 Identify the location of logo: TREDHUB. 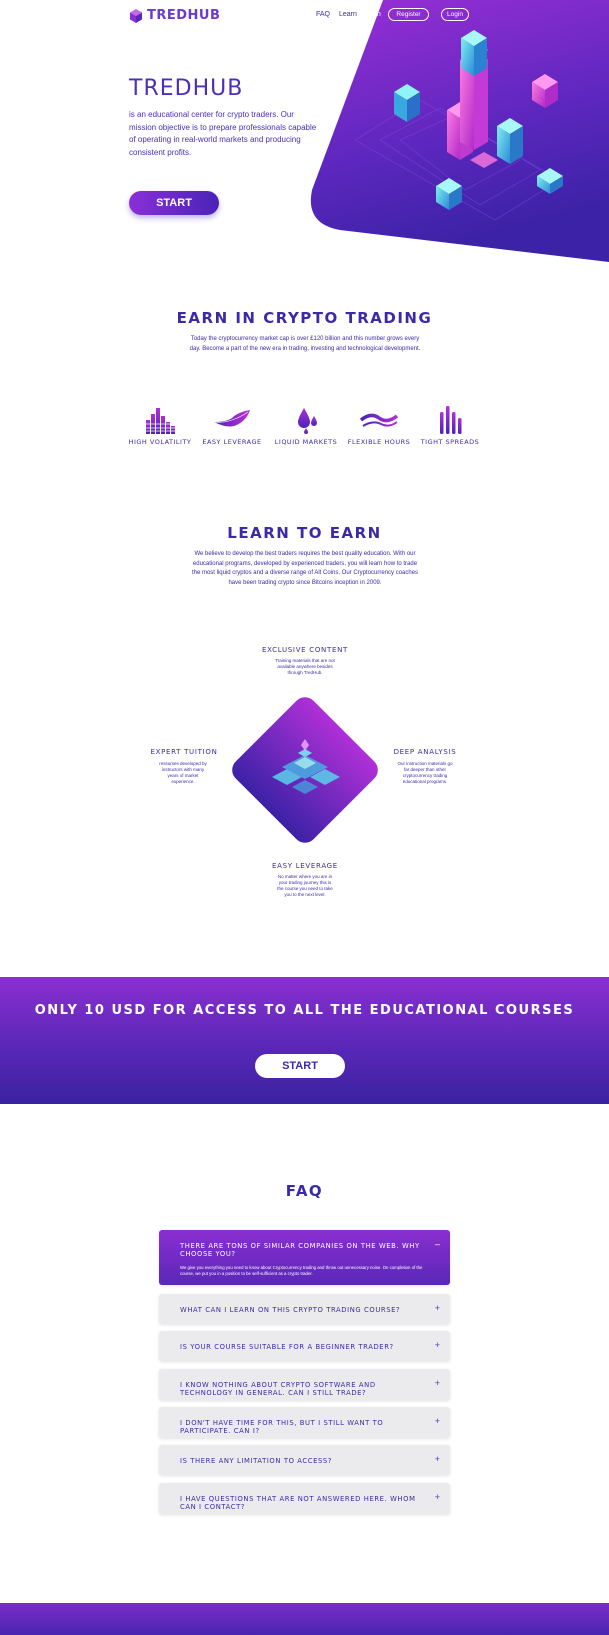
(174, 15).